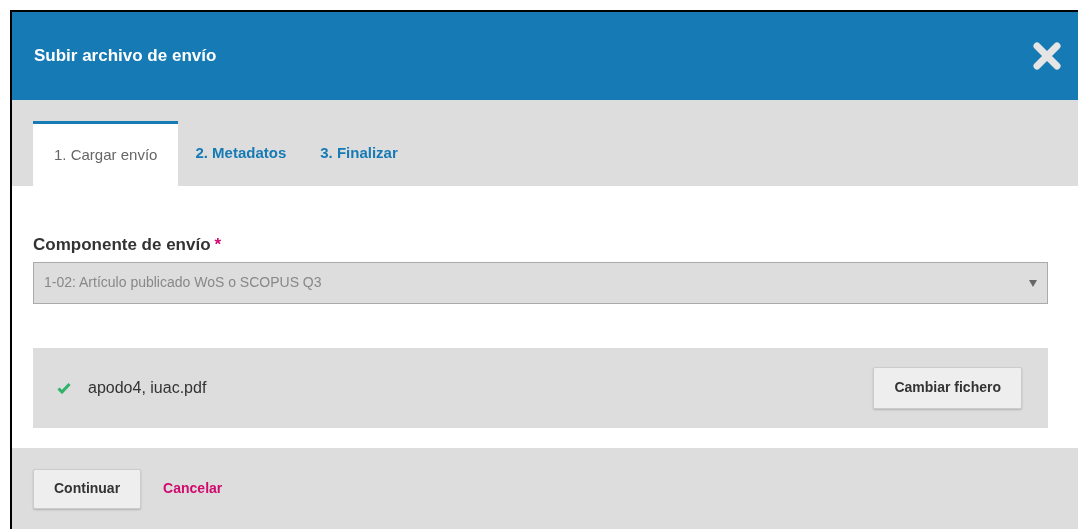 The height and width of the screenshot is (529, 1078). Describe the element at coordinates (64, 387) in the screenshot. I see `check-icon` at that location.